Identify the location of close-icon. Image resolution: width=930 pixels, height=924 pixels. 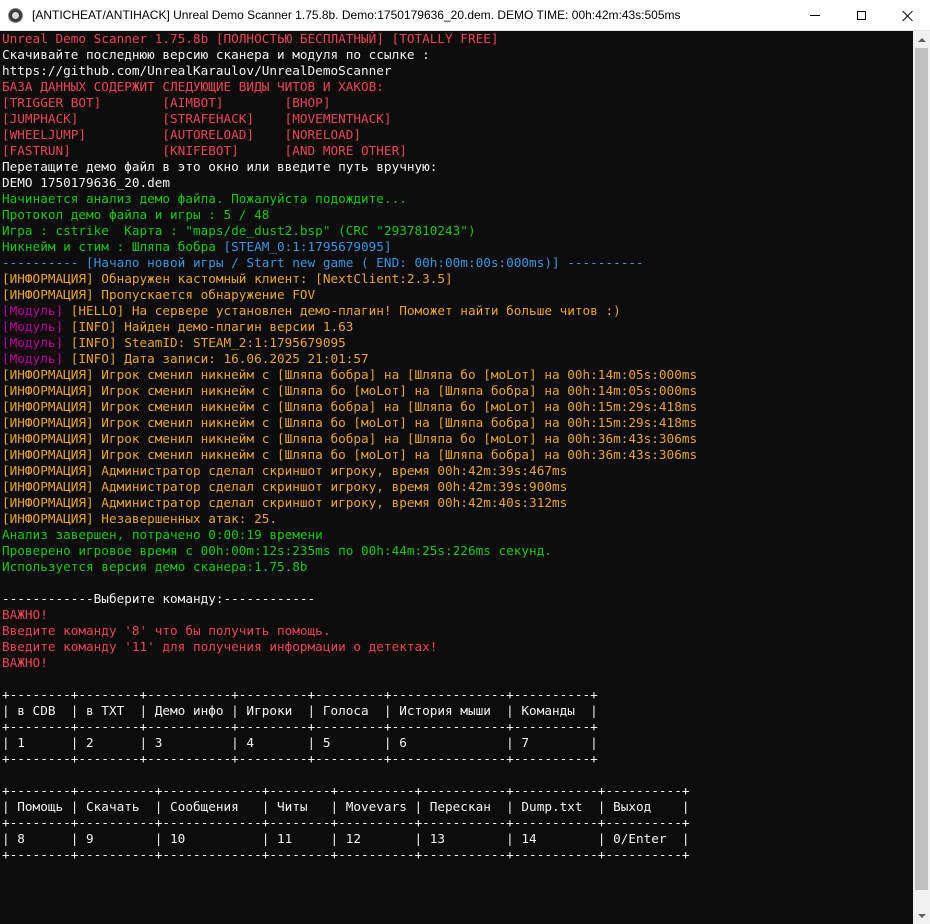
(907, 16).